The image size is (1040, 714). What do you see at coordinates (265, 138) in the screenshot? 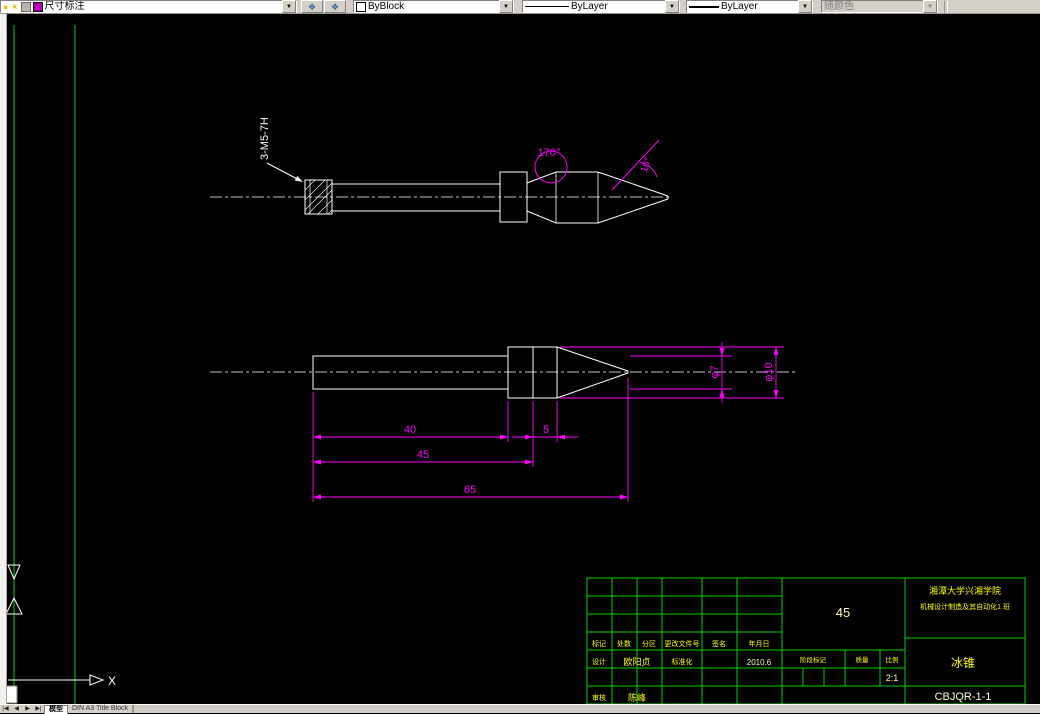
I see `thread-note-text: 3-M5-7H` at bounding box center [265, 138].